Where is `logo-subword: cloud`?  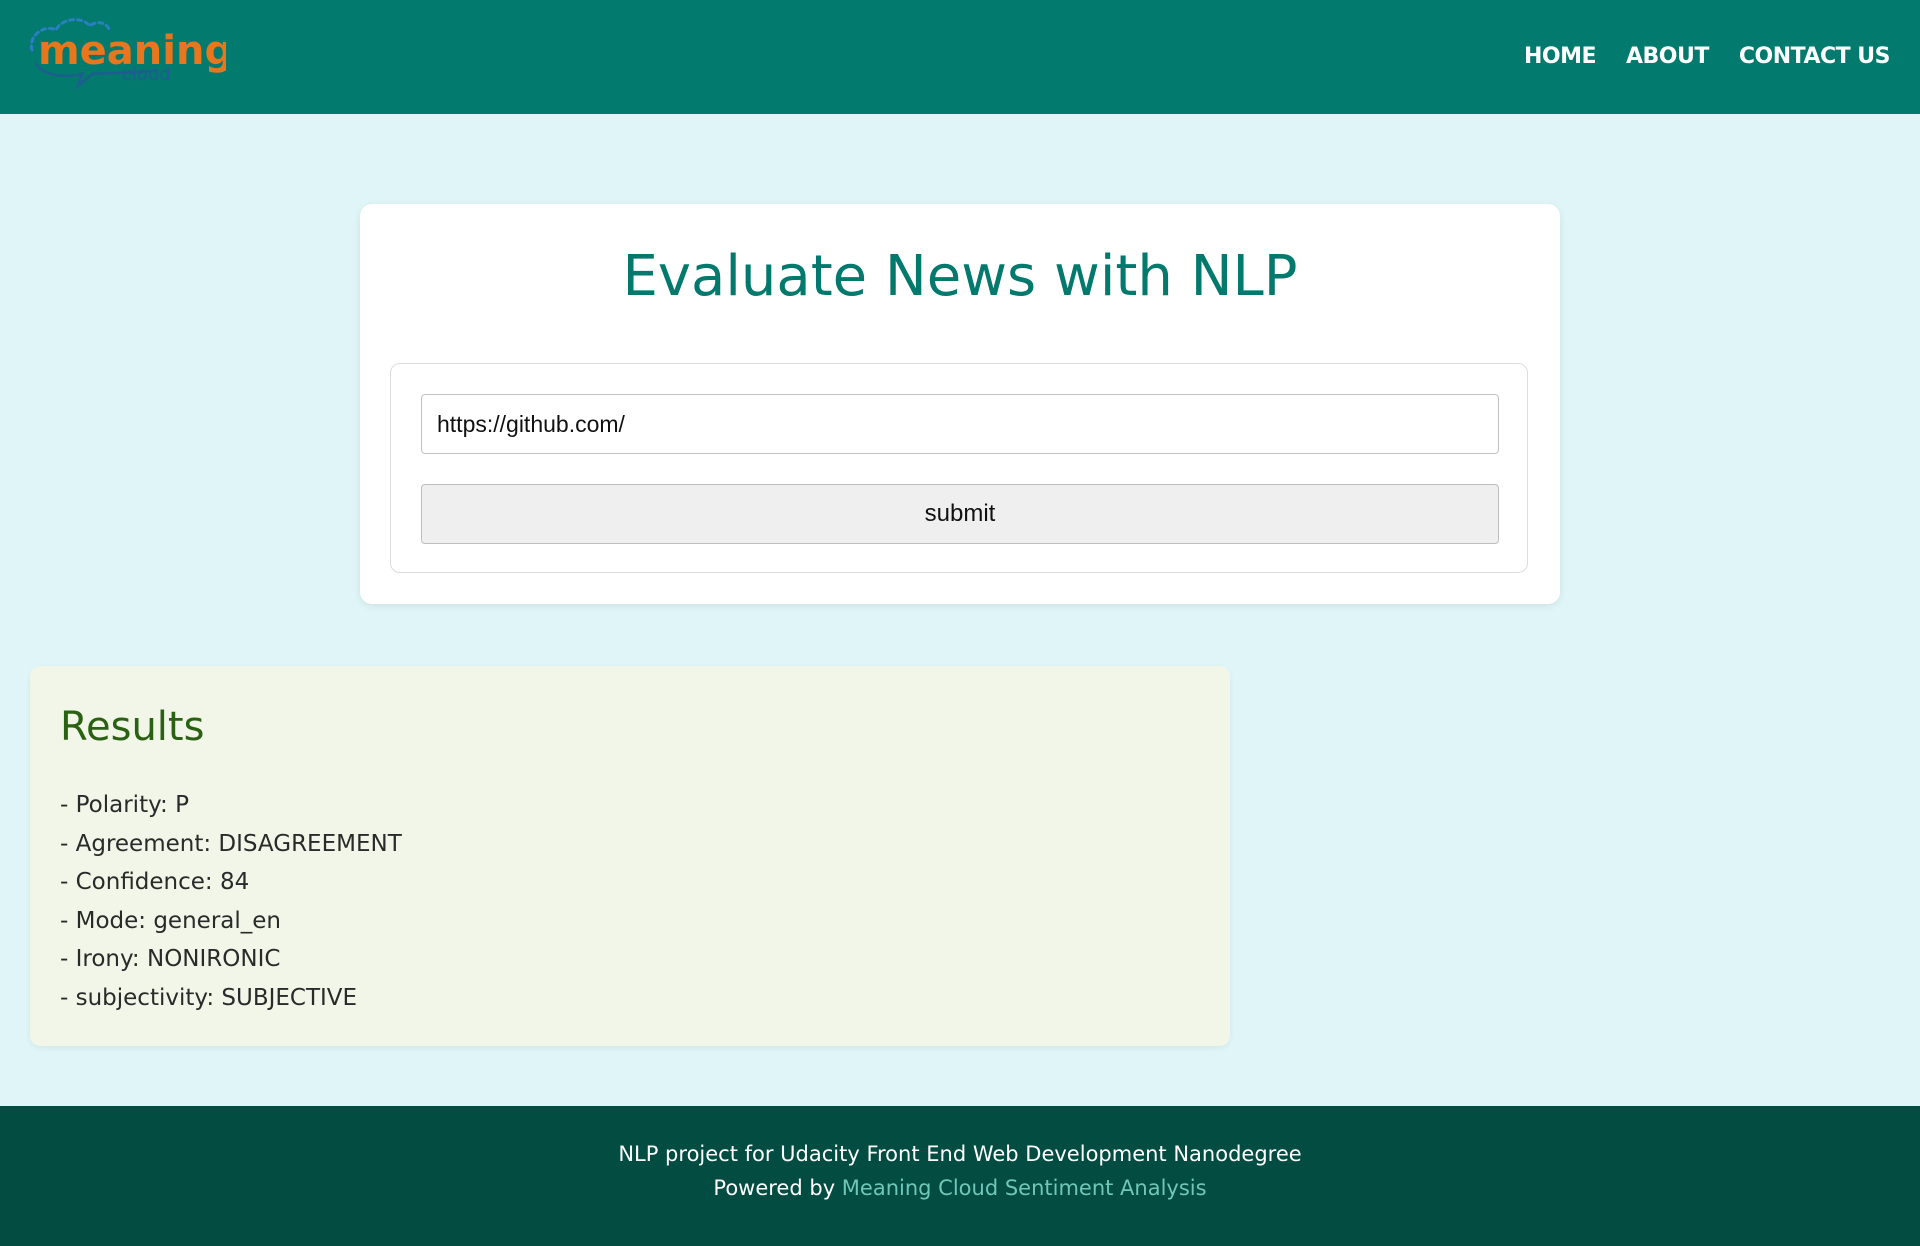 logo-subword: cloud is located at coordinates (146, 74).